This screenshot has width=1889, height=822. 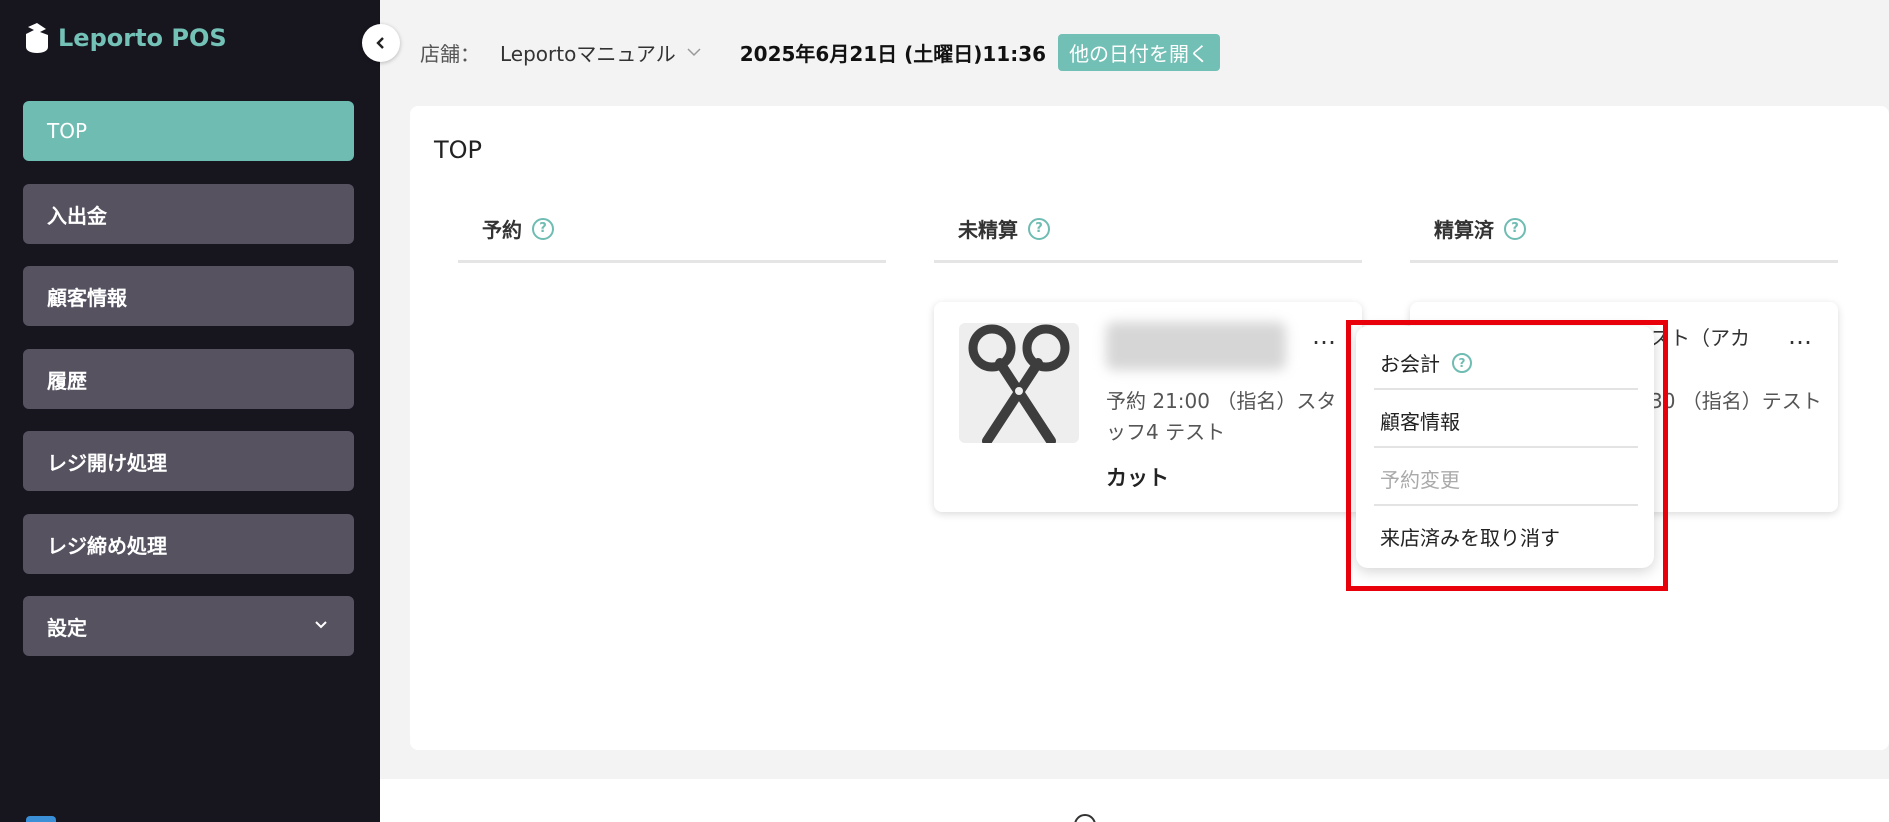 What do you see at coordinates (1139, 52) in the screenshot?
I see `open-other-date-button: 他の日付を開く` at bounding box center [1139, 52].